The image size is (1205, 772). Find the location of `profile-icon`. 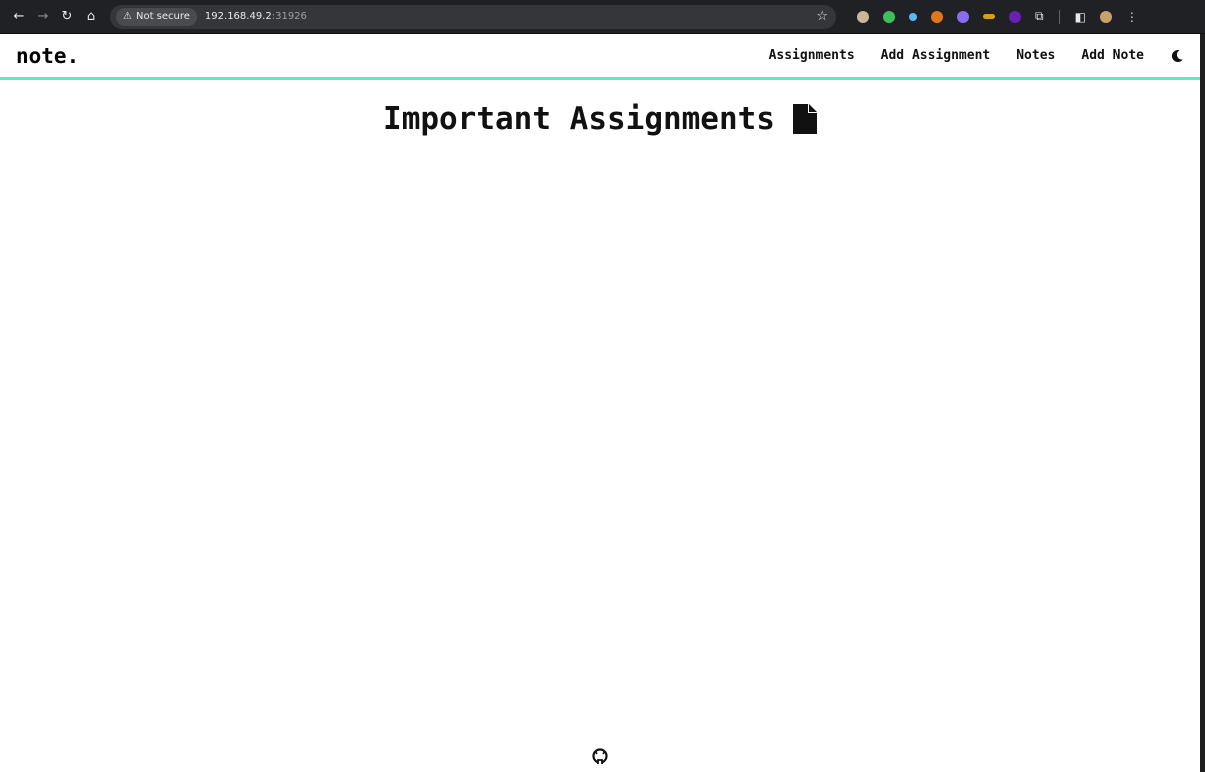

profile-icon is located at coordinates (1105, 16).